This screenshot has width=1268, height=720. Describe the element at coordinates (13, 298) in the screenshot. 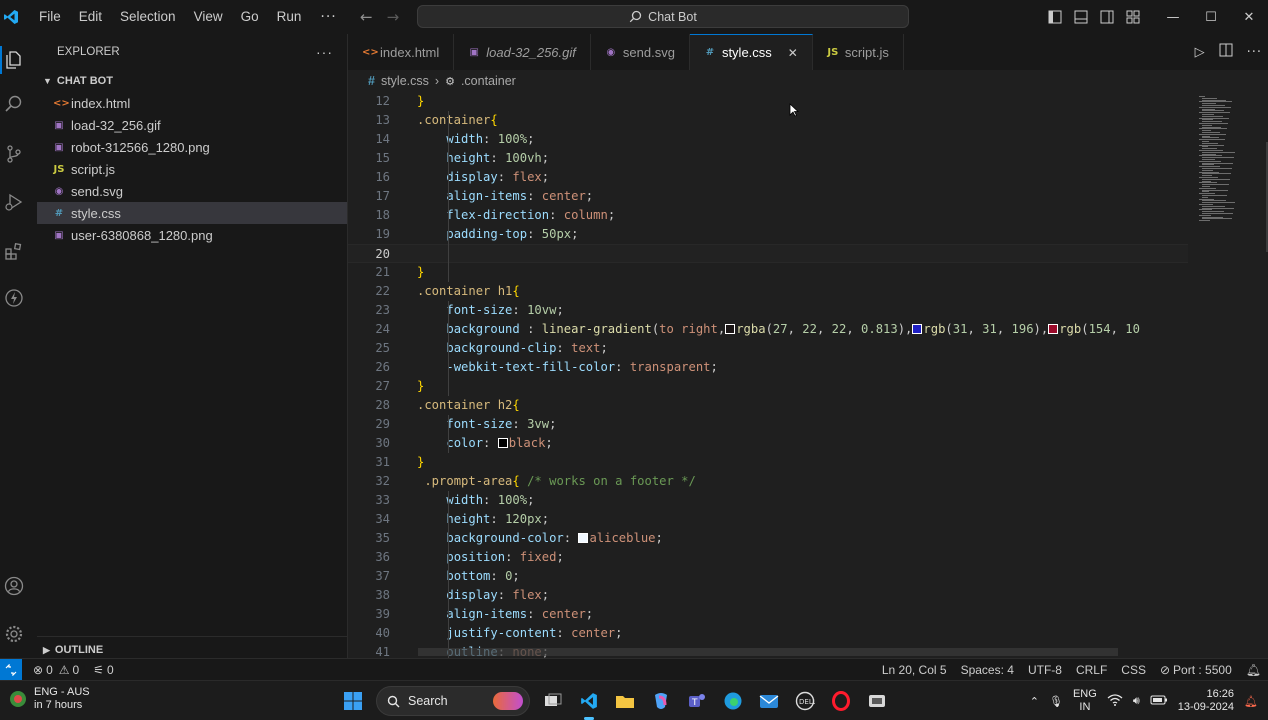

I see `live-server-icon` at that location.